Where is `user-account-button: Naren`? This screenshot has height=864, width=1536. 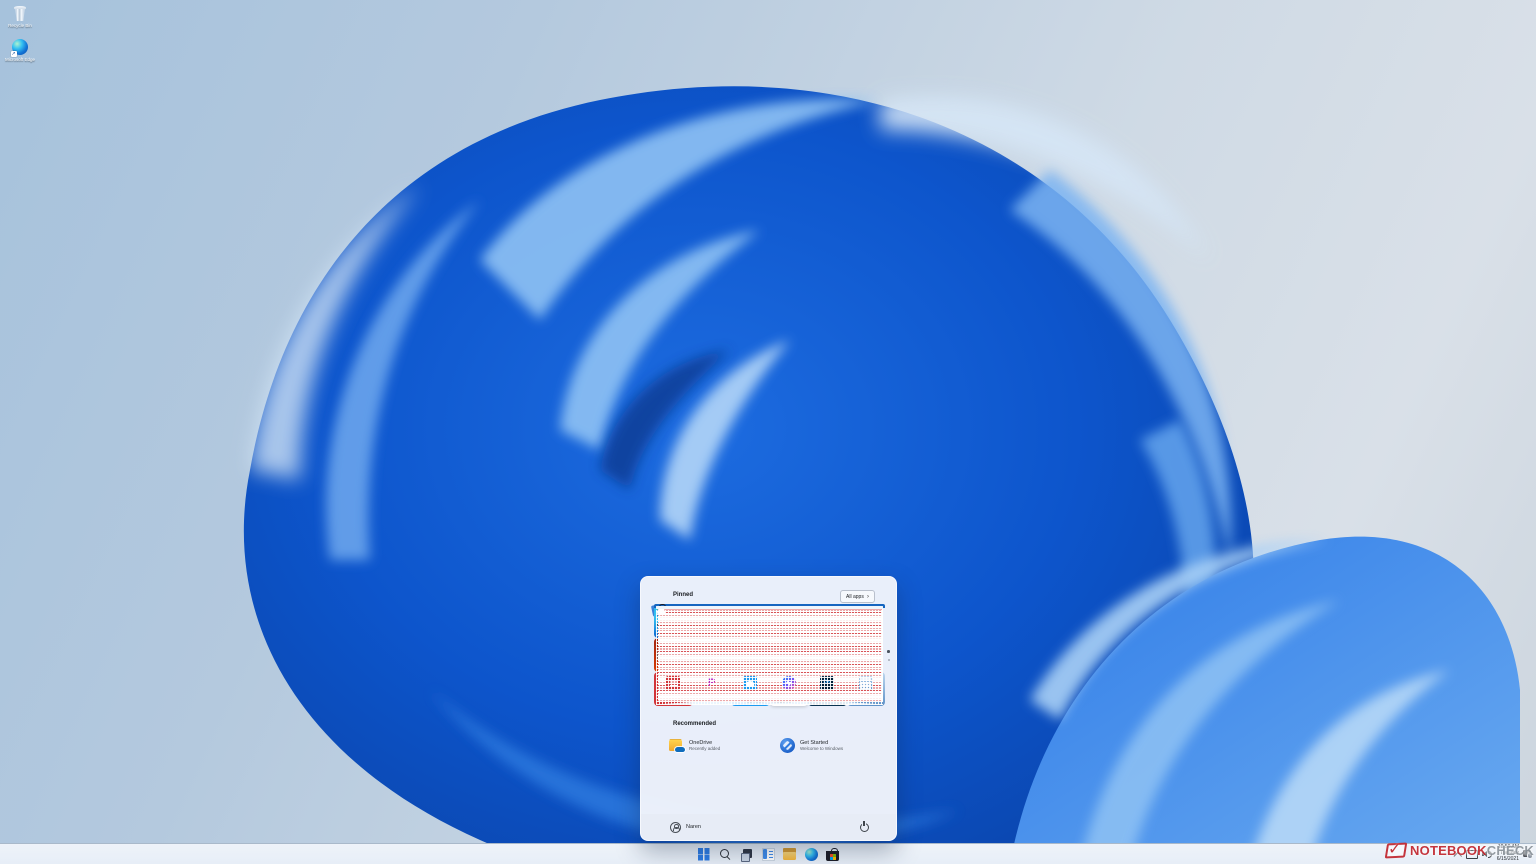 user-account-button: Naren is located at coordinates (685, 827).